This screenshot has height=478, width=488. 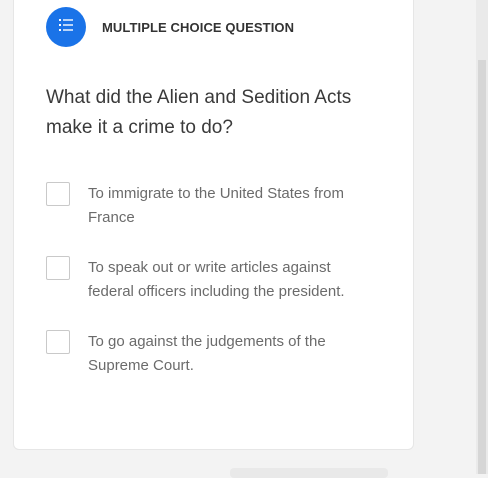 I want to click on list-icon, so click(x=66, y=27).